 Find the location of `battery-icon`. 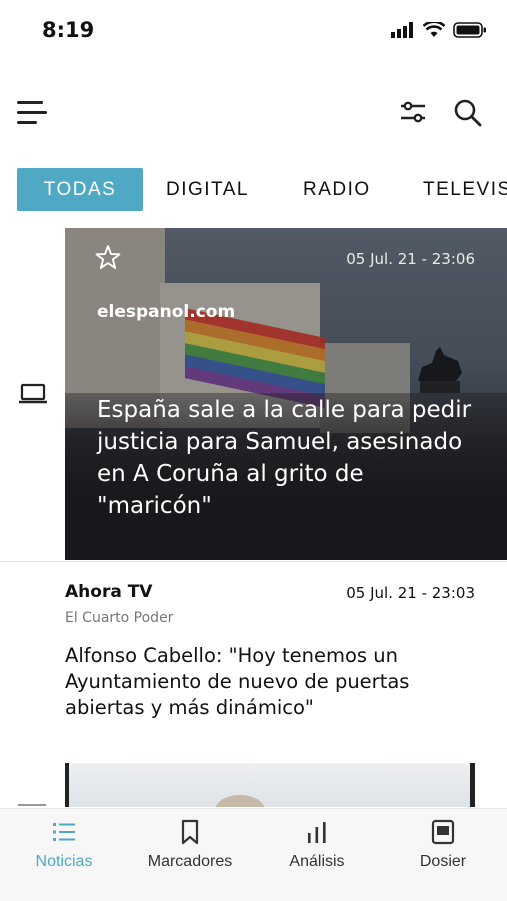

battery-icon is located at coordinates (469, 30).